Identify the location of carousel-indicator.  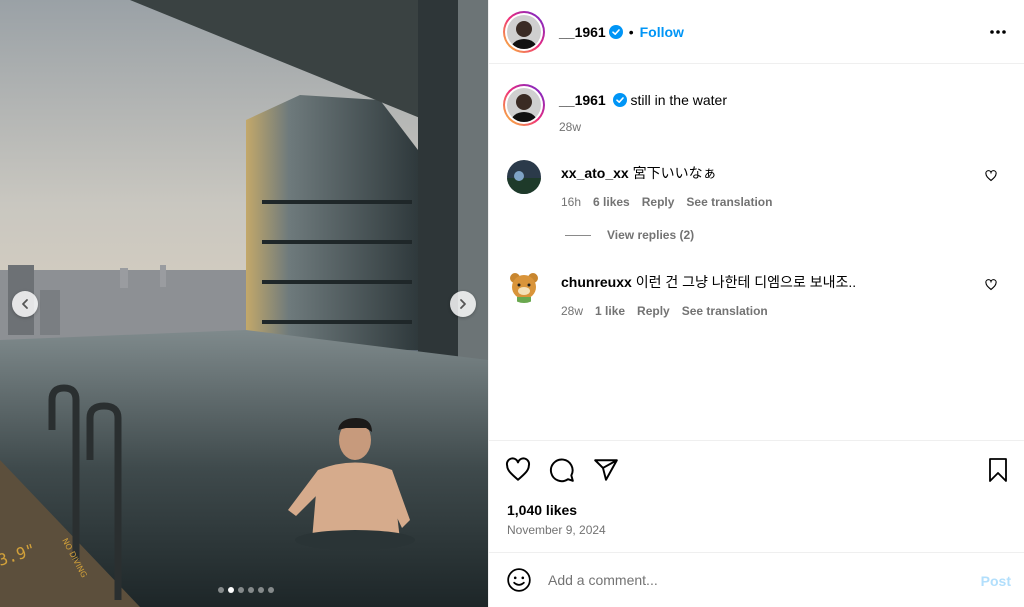
(244, 590).